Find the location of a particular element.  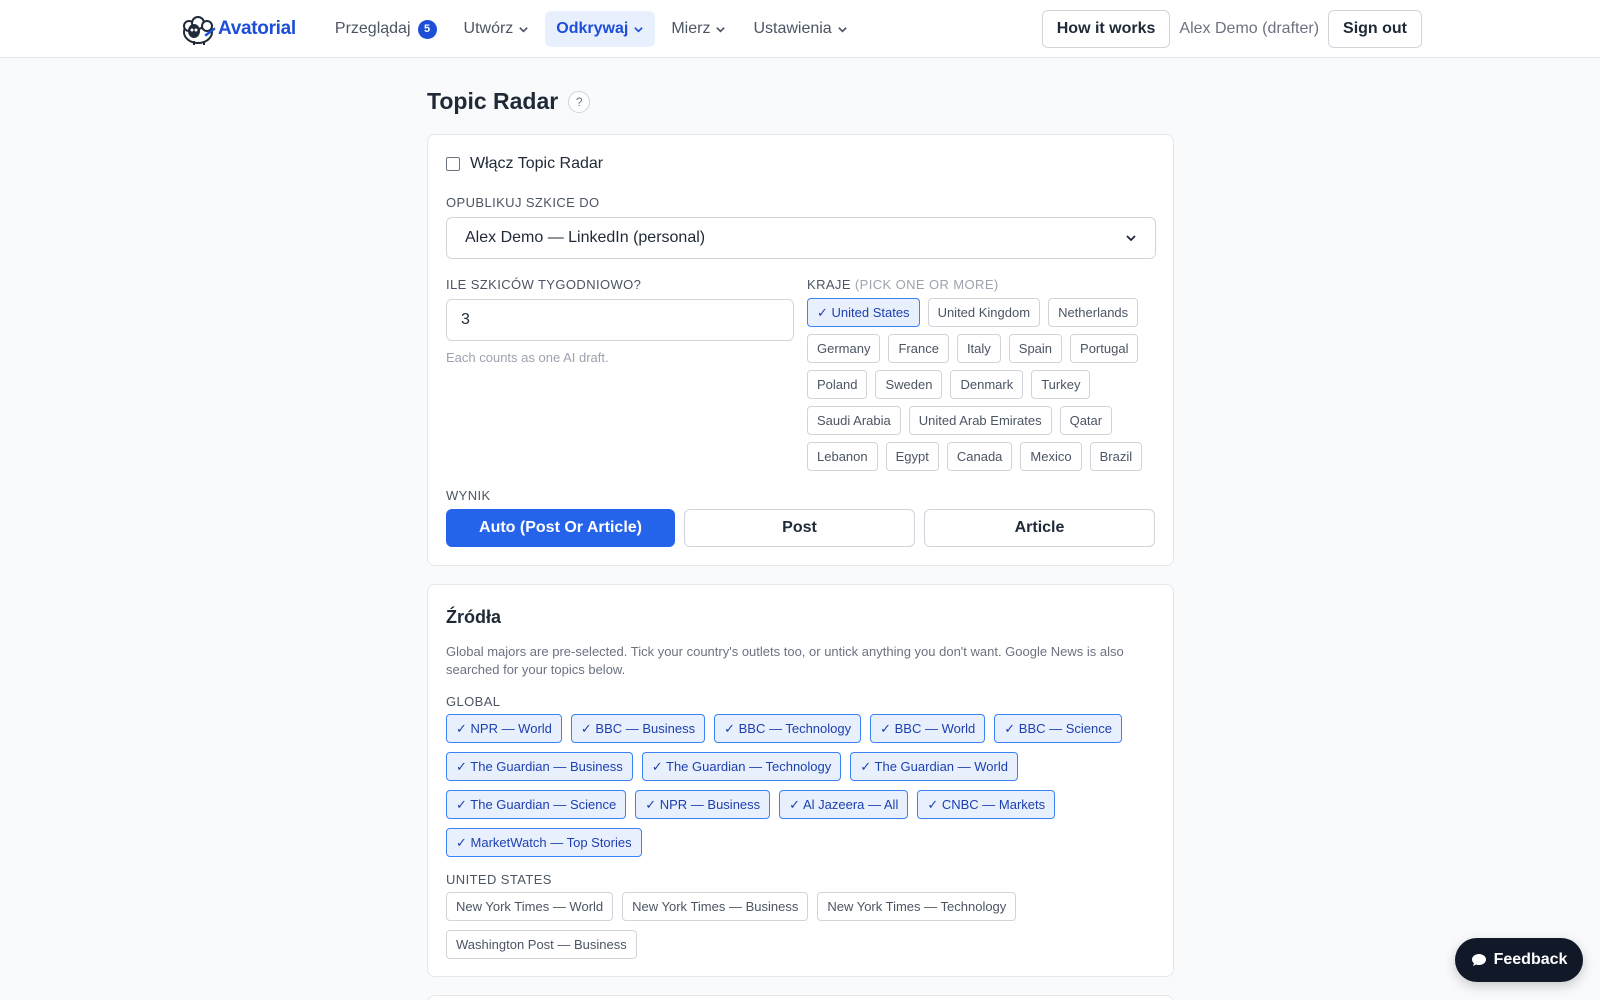

result-type-segmented-control: Auto (Post Or Article) Post Article is located at coordinates (800, 528).